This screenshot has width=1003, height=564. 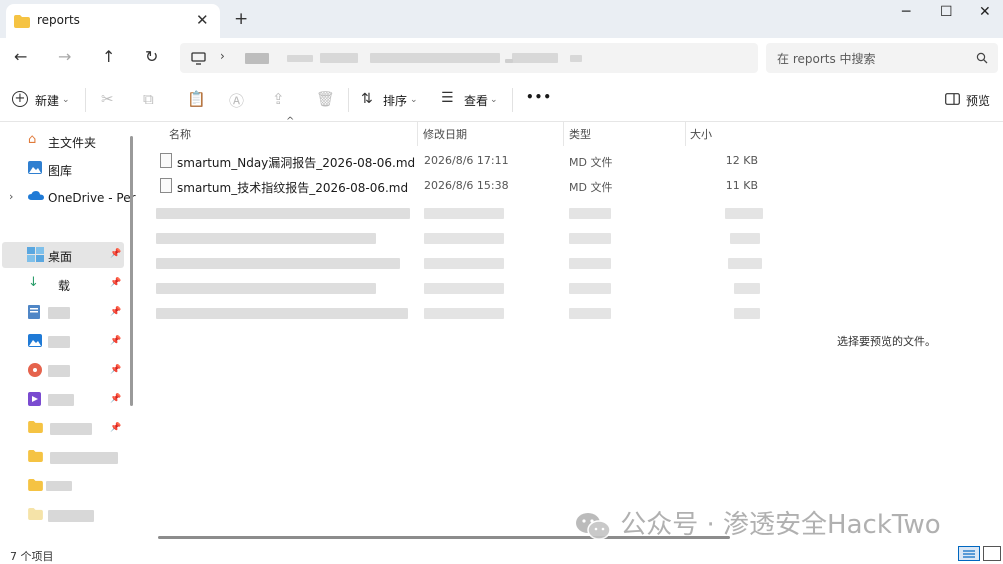 What do you see at coordinates (985, 12) in the screenshot?
I see `close-button: ✕` at bounding box center [985, 12].